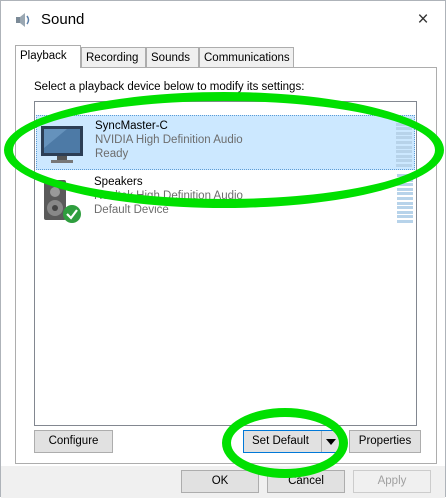  Describe the element at coordinates (23, 20) in the screenshot. I see `sound-app-icon` at that location.